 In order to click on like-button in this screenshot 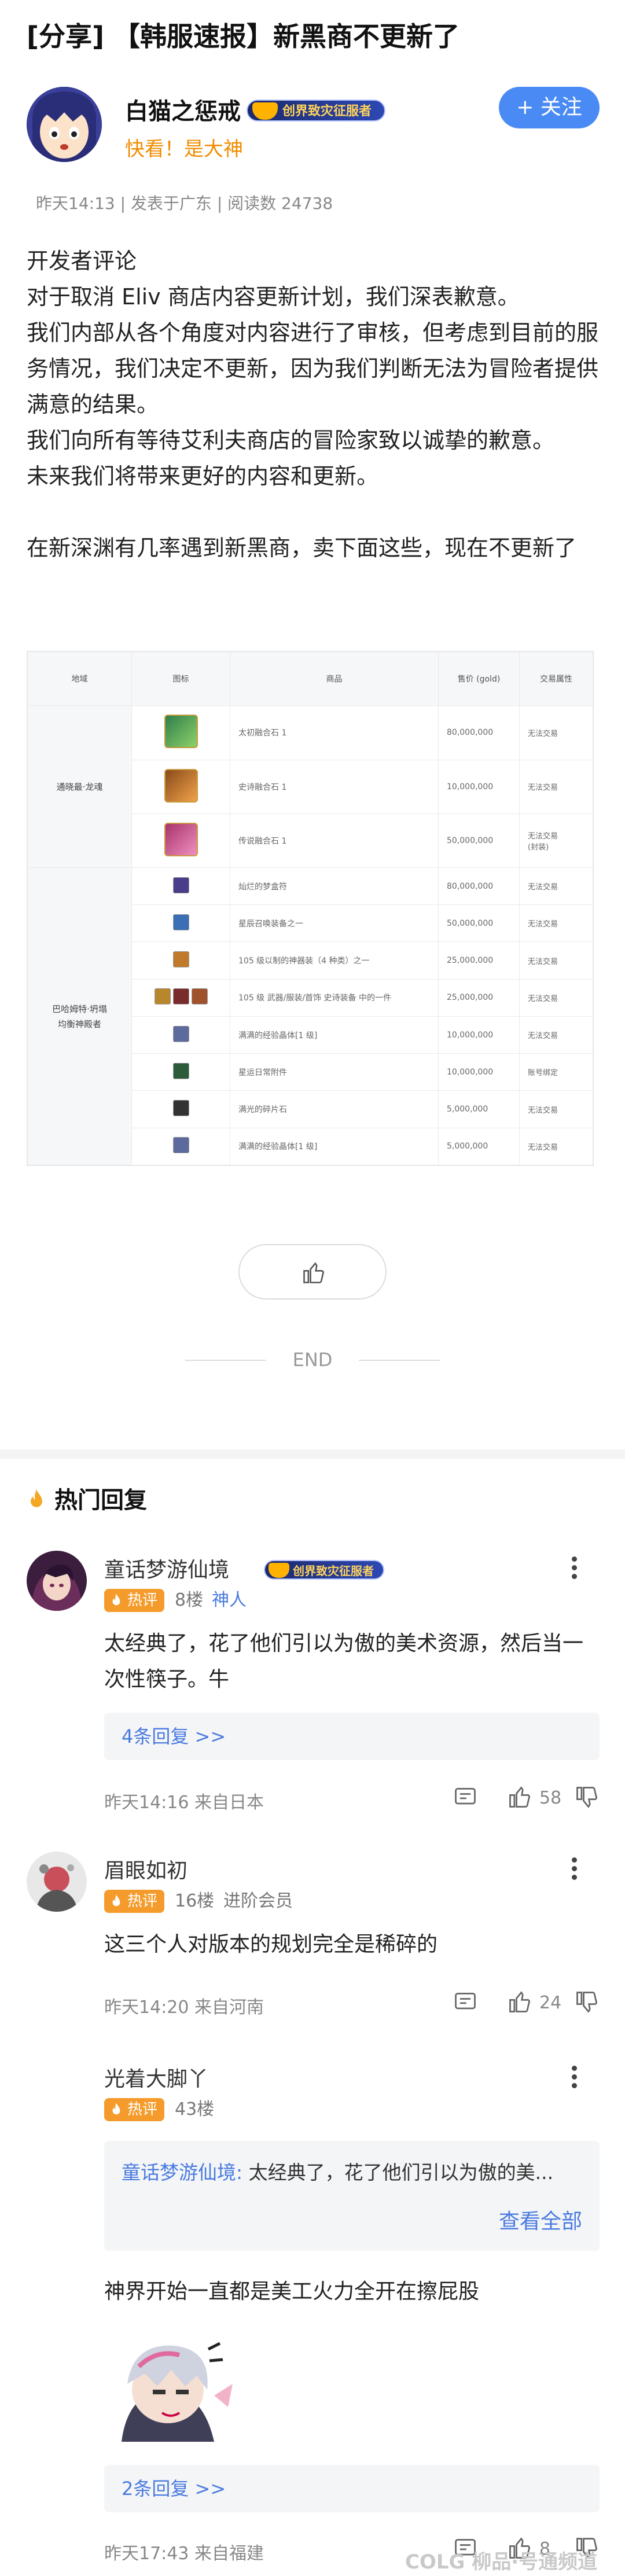, I will do `click(312, 1272)`.